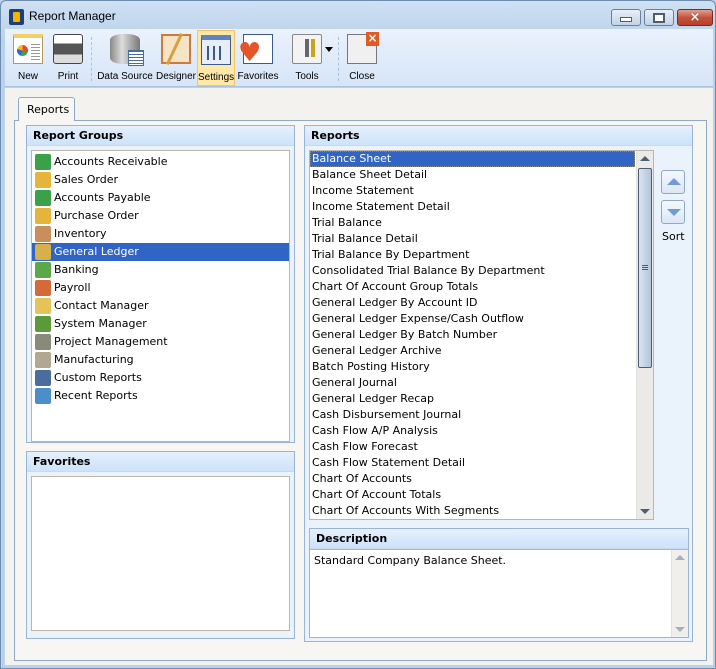 The image size is (716, 669). I want to click on report-group-item: Manufacturing, so click(160, 360).